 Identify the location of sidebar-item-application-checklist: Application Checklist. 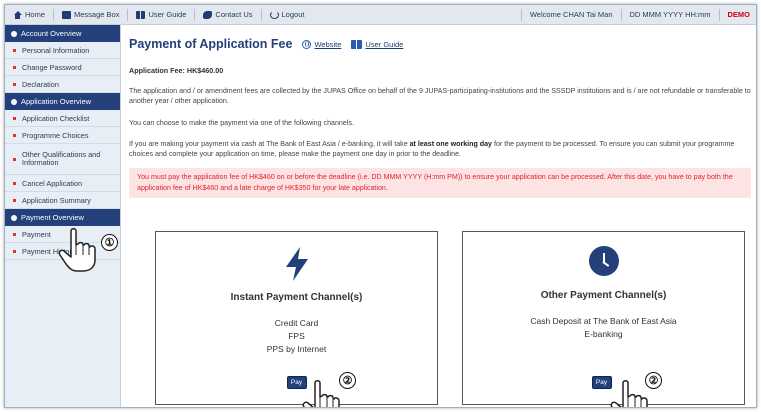
(62, 118).